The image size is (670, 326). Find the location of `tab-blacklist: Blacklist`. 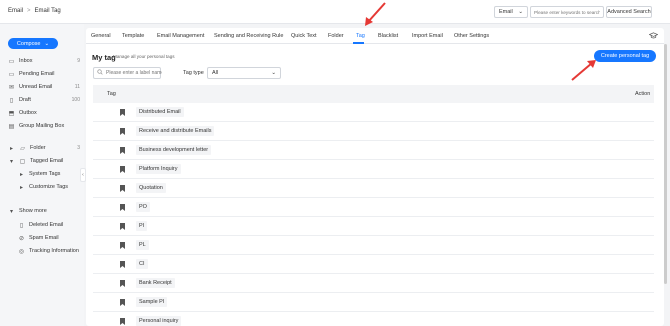

tab-blacklist: Blacklist is located at coordinates (388, 36).